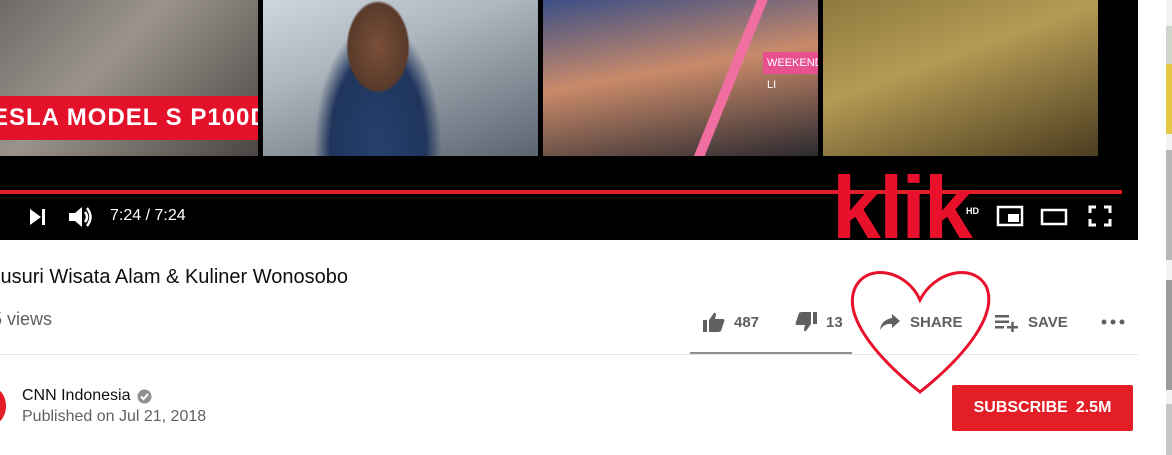 Image resolution: width=1172 pixels, height=455 pixels. I want to click on end-screen-video-2-thumbnail, so click(378, 78).